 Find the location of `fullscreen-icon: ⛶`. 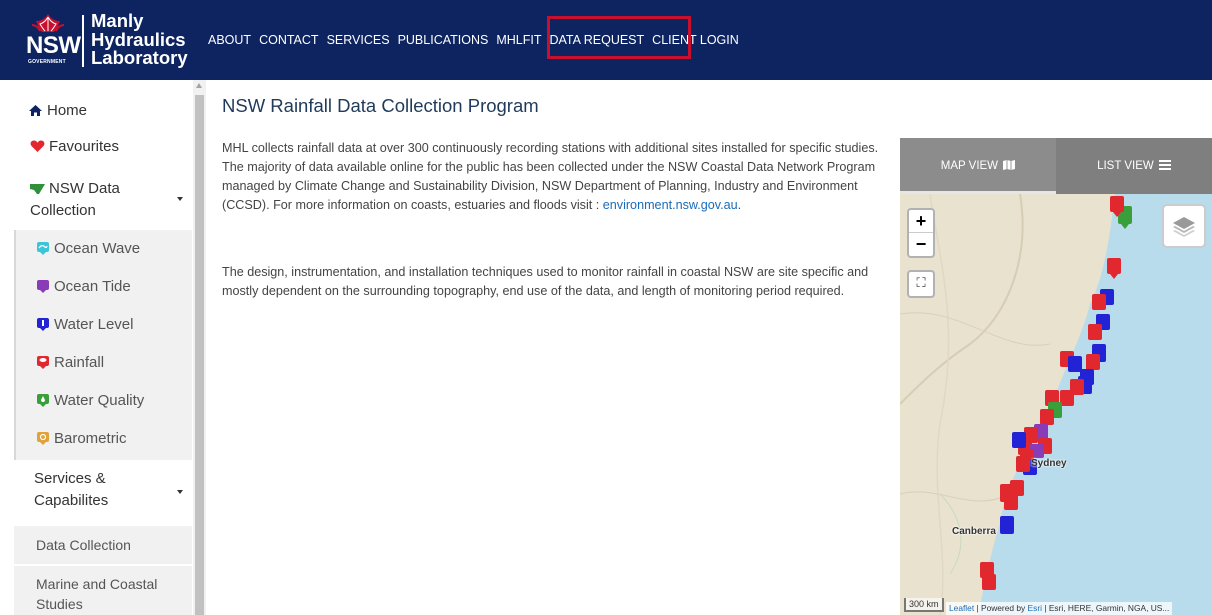

fullscreen-icon: ⛶ is located at coordinates (921, 282).